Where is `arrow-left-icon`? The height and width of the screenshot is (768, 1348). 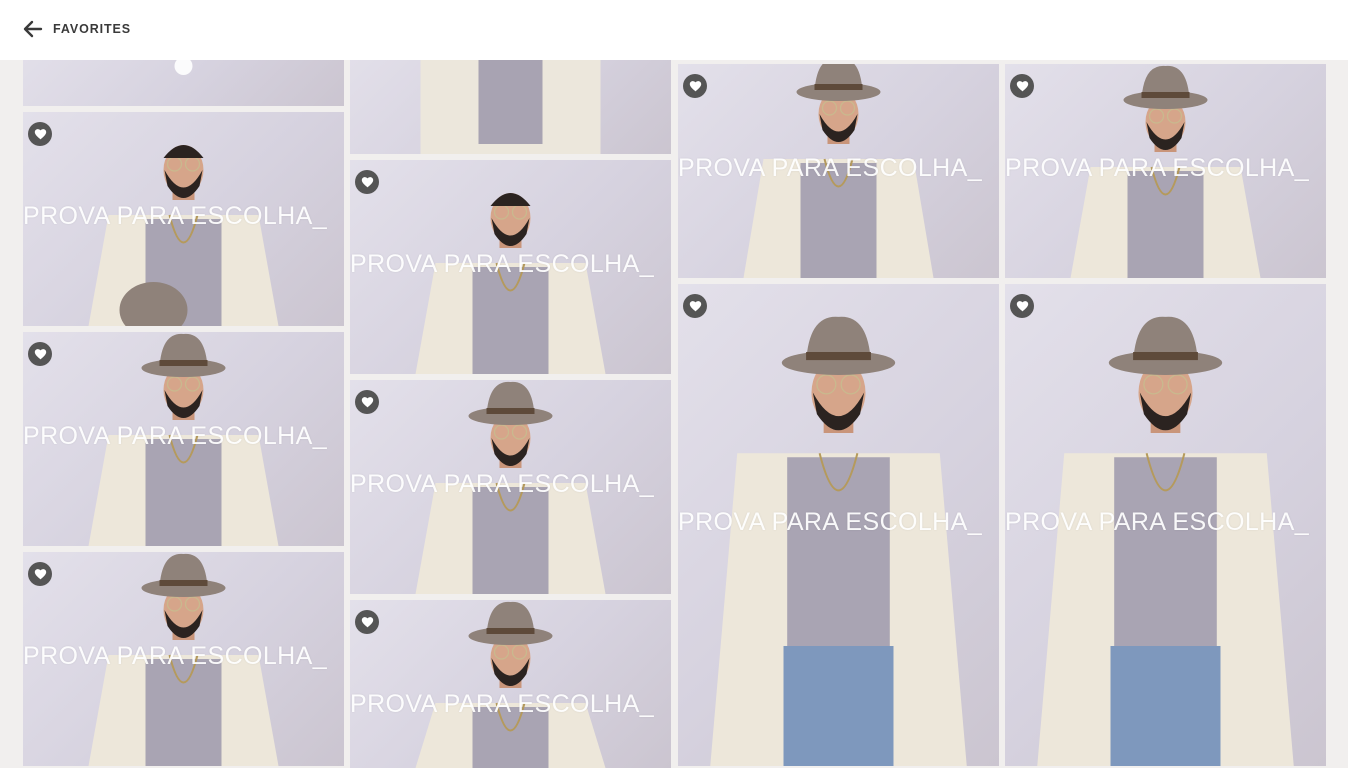 arrow-left-icon is located at coordinates (33, 29).